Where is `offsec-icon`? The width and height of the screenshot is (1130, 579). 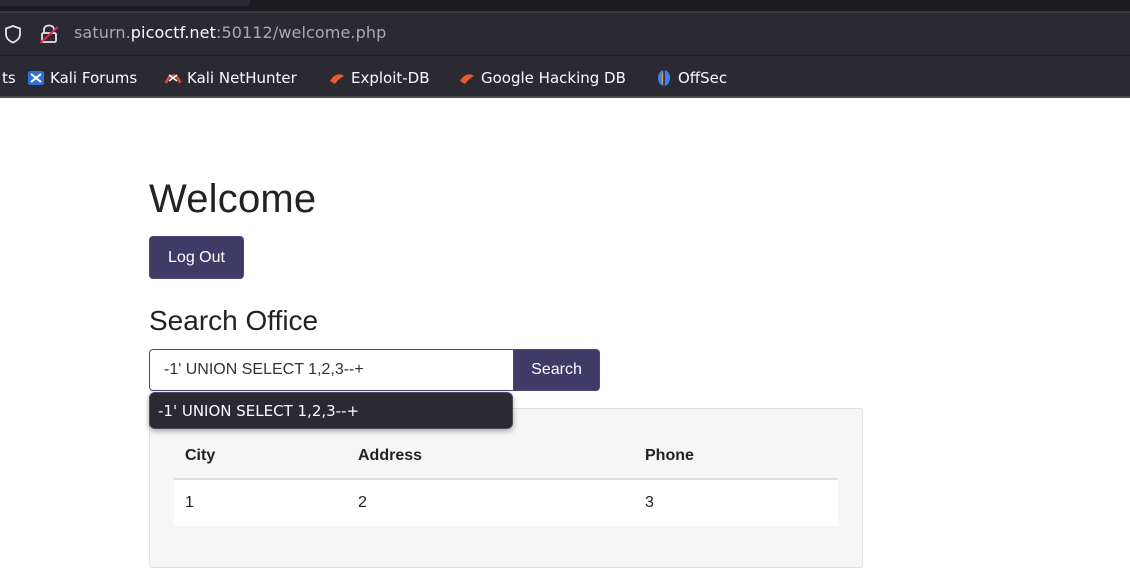
offsec-icon is located at coordinates (664, 78).